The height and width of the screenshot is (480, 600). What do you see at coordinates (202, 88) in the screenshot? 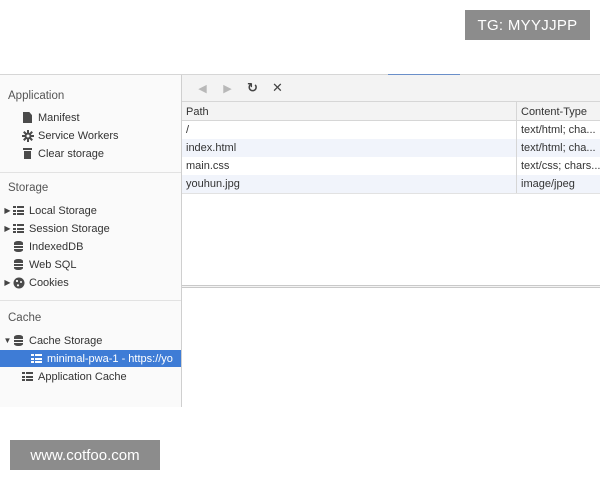
I see `back-icon: ◀` at bounding box center [202, 88].